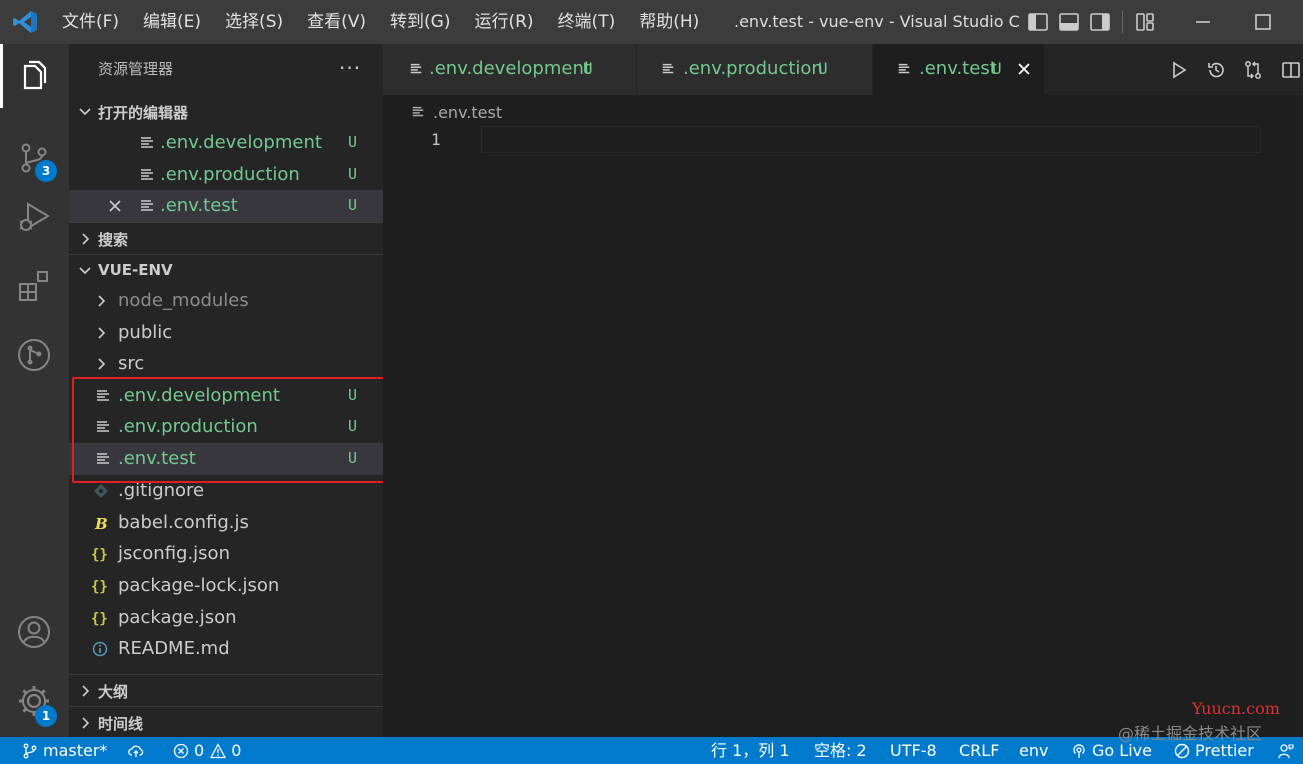  I want to click on sidebar-header: 资源管理器 ···, so click(226, 69).